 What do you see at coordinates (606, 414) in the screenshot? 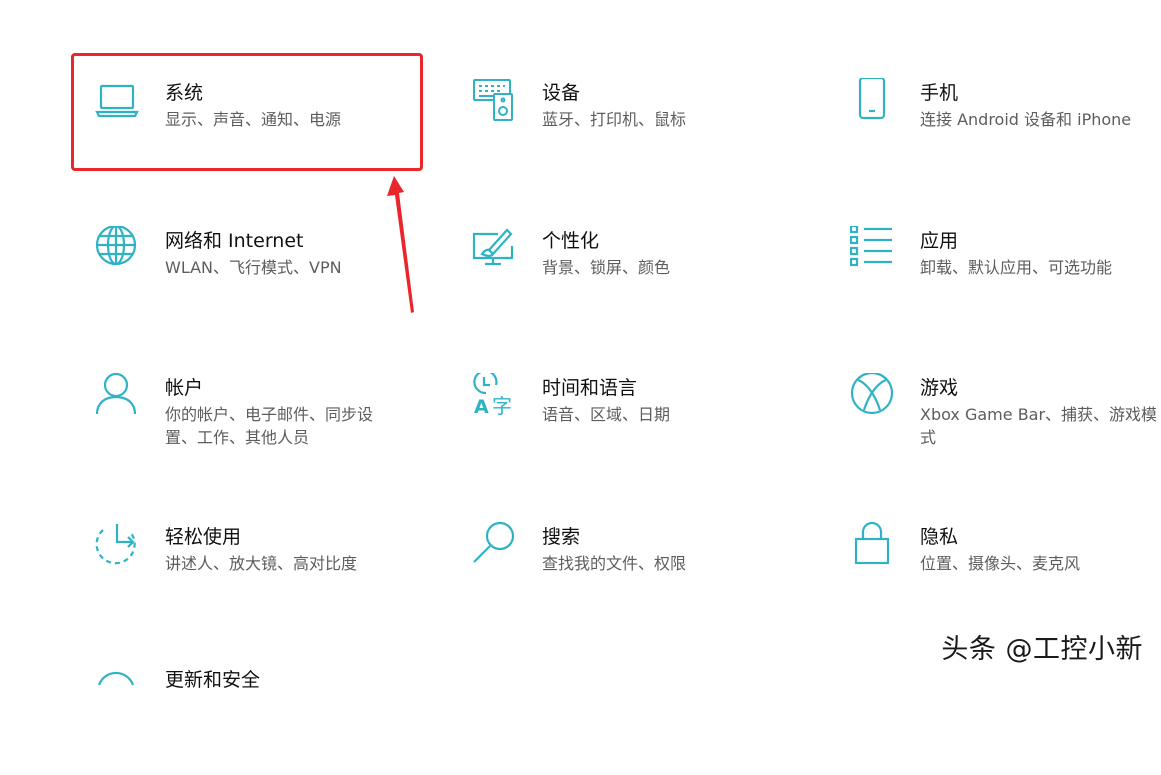
I see `tile-description: 语音、区域、日期` at bounding box center [606, 414].